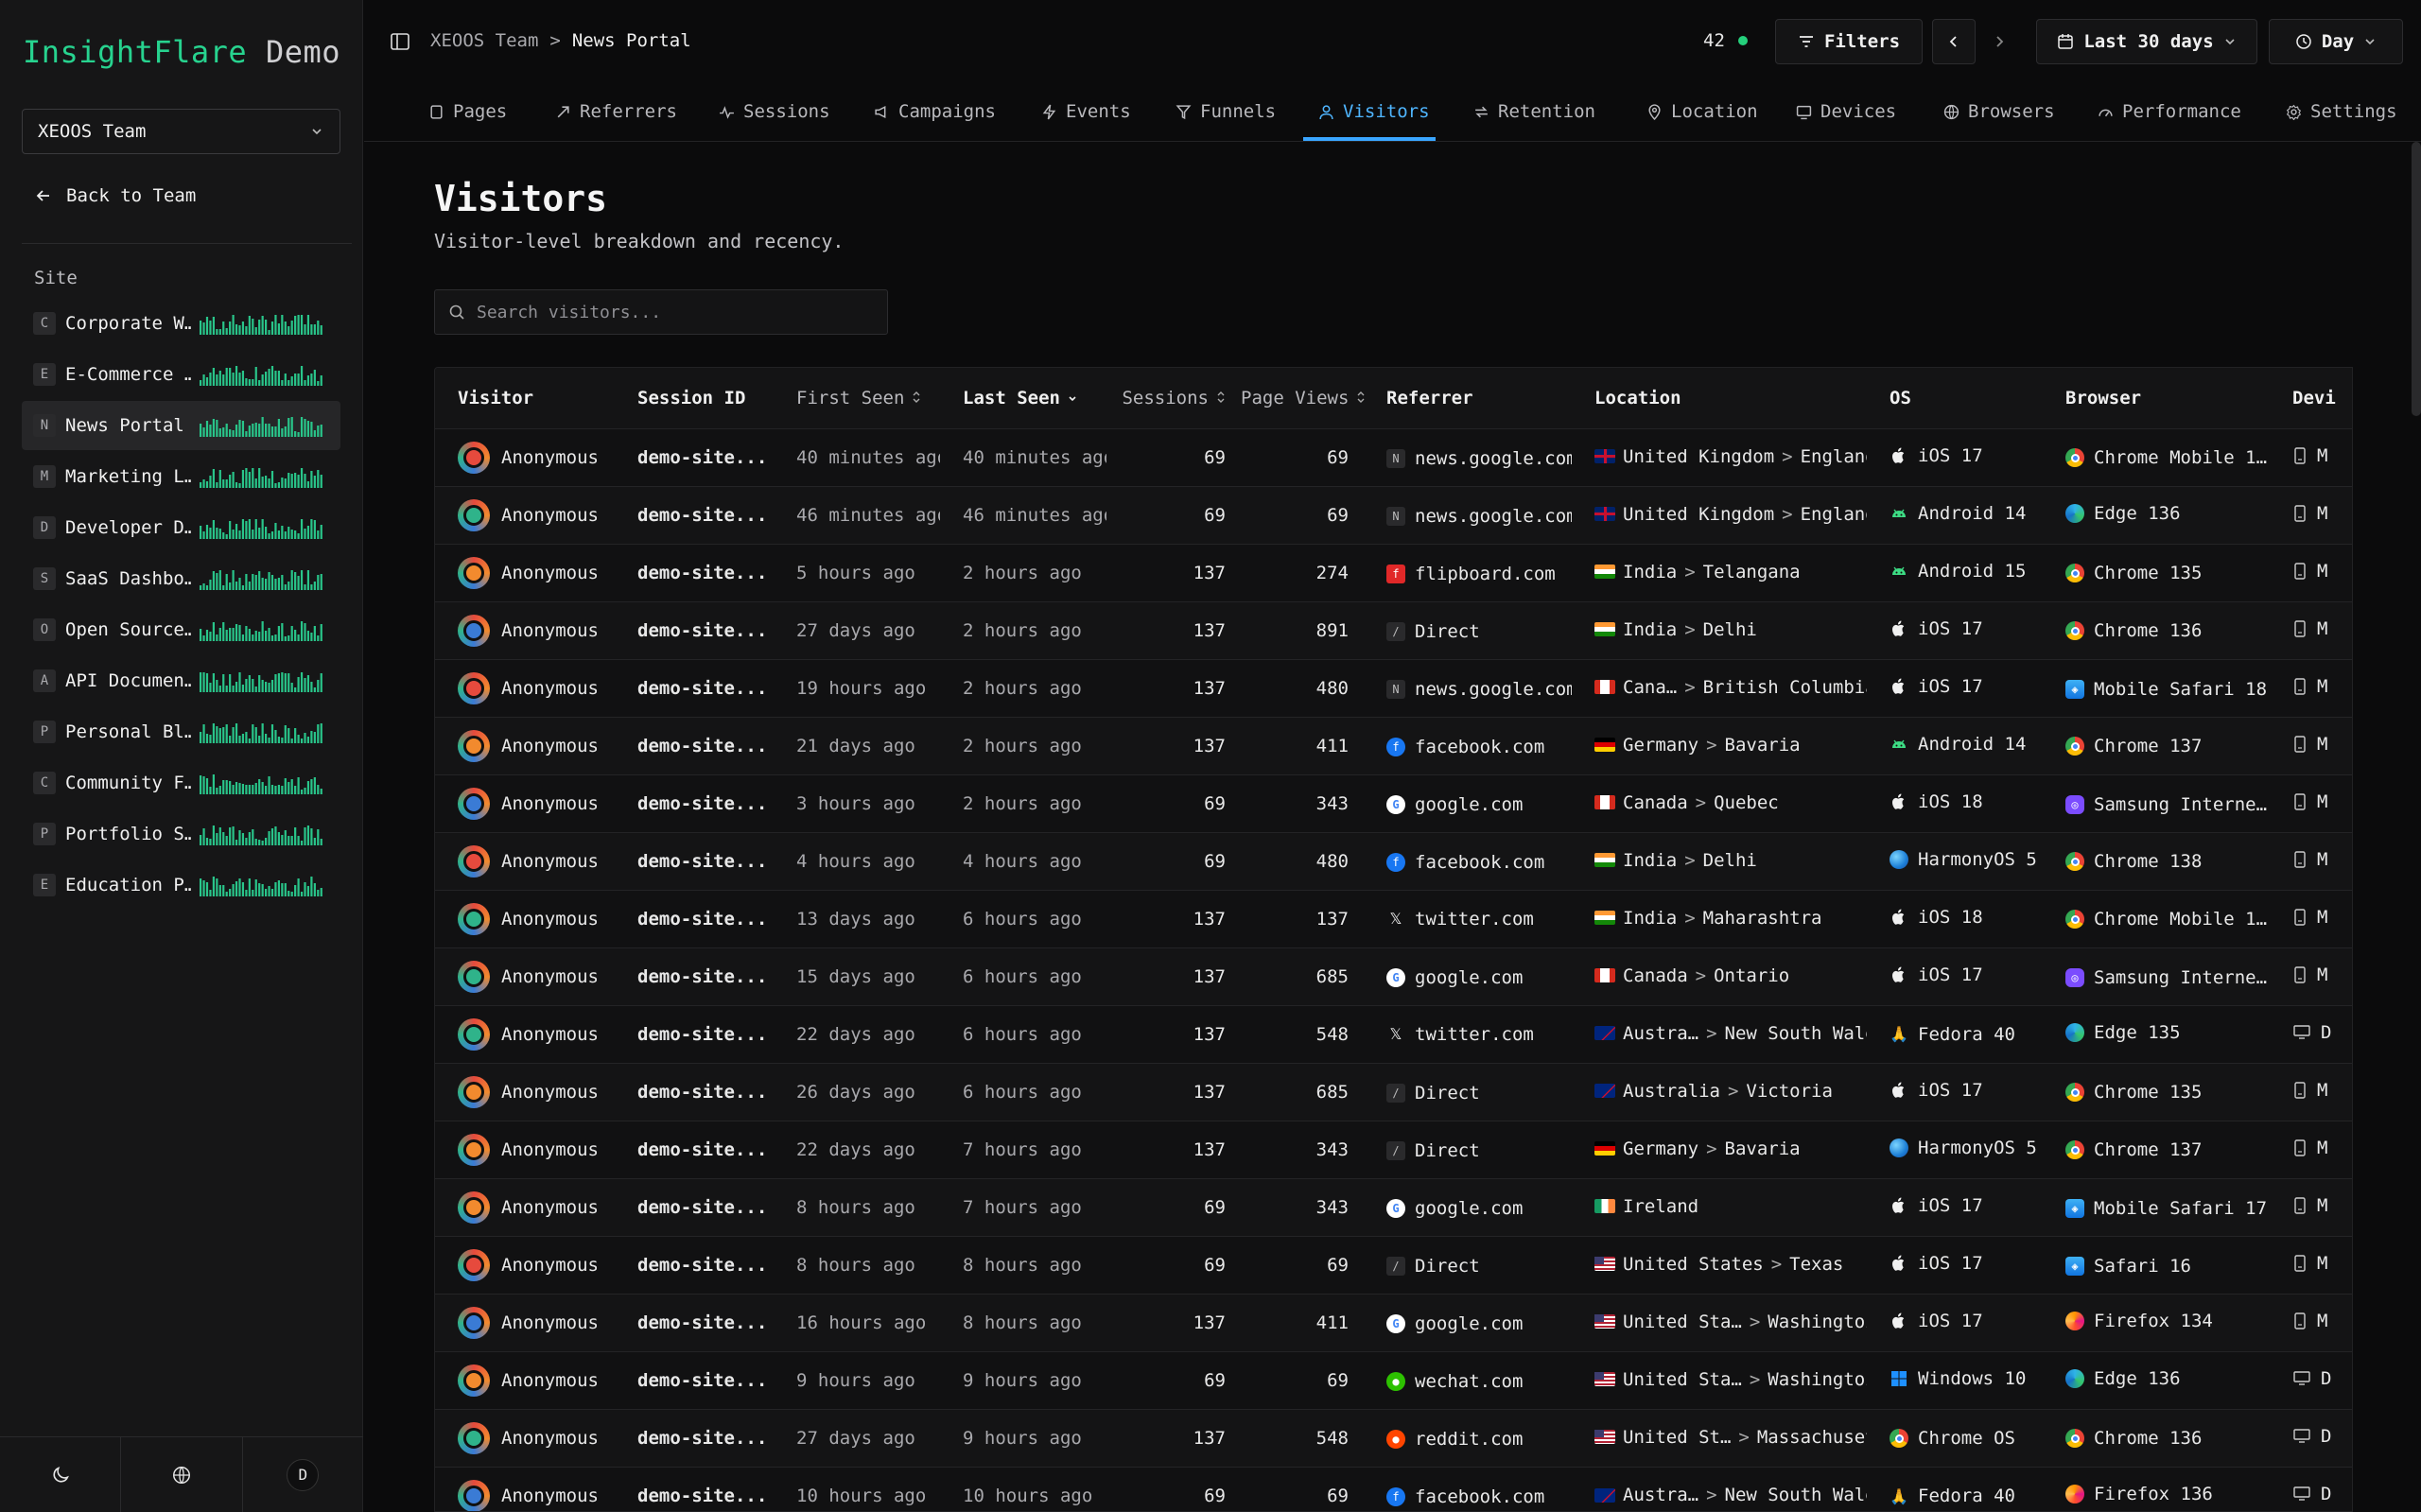 This screenshot has width=2421, height=1512. I want to click on granularity-select: Day, so click(2336, 42).